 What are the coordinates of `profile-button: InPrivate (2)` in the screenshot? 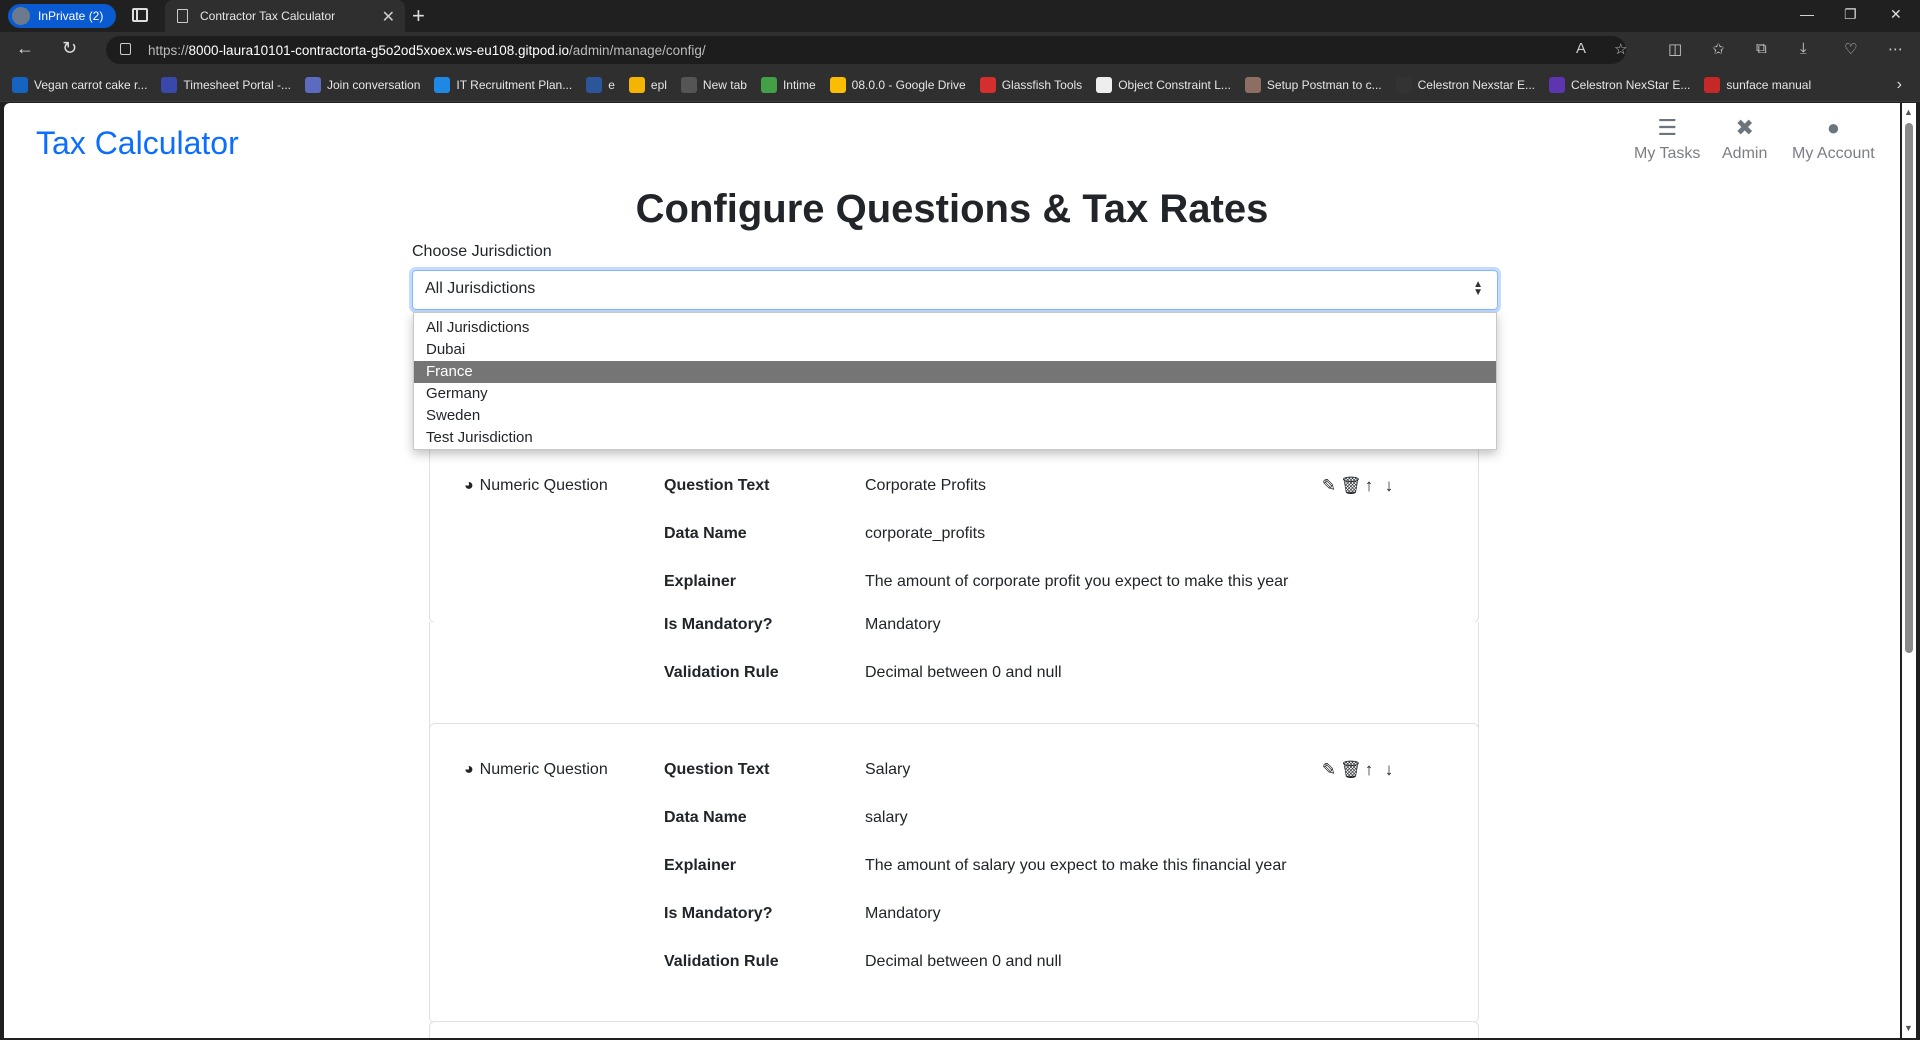 It's located at (62, 16).